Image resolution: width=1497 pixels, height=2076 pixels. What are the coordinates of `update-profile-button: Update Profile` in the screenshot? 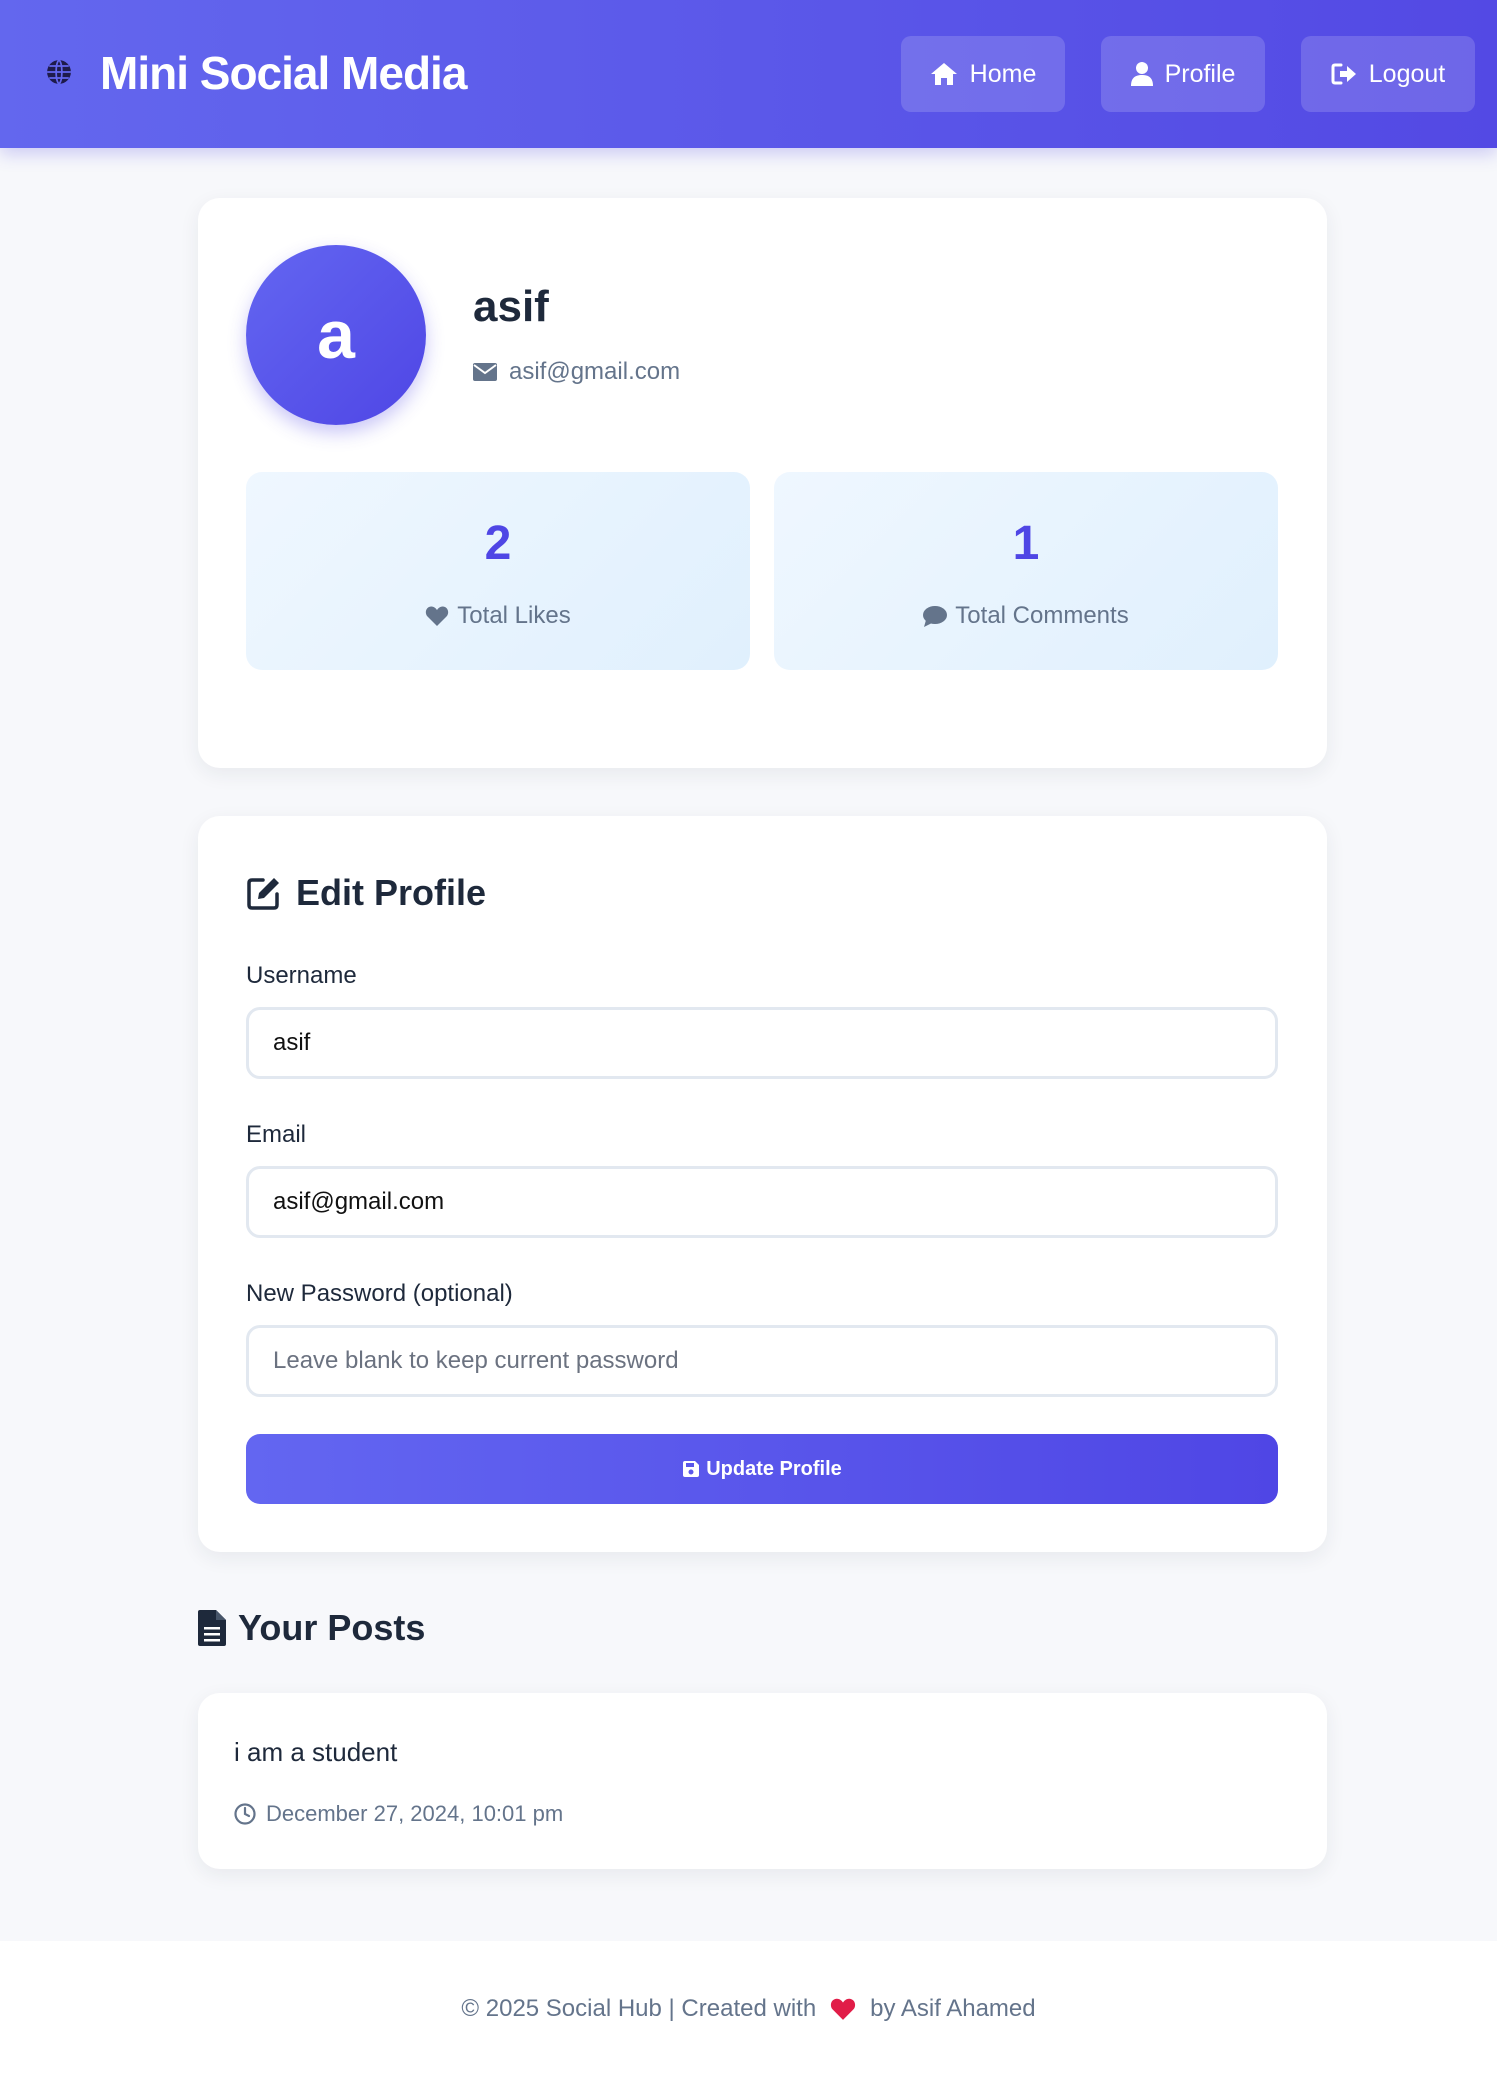 It's located at (762, 1469).